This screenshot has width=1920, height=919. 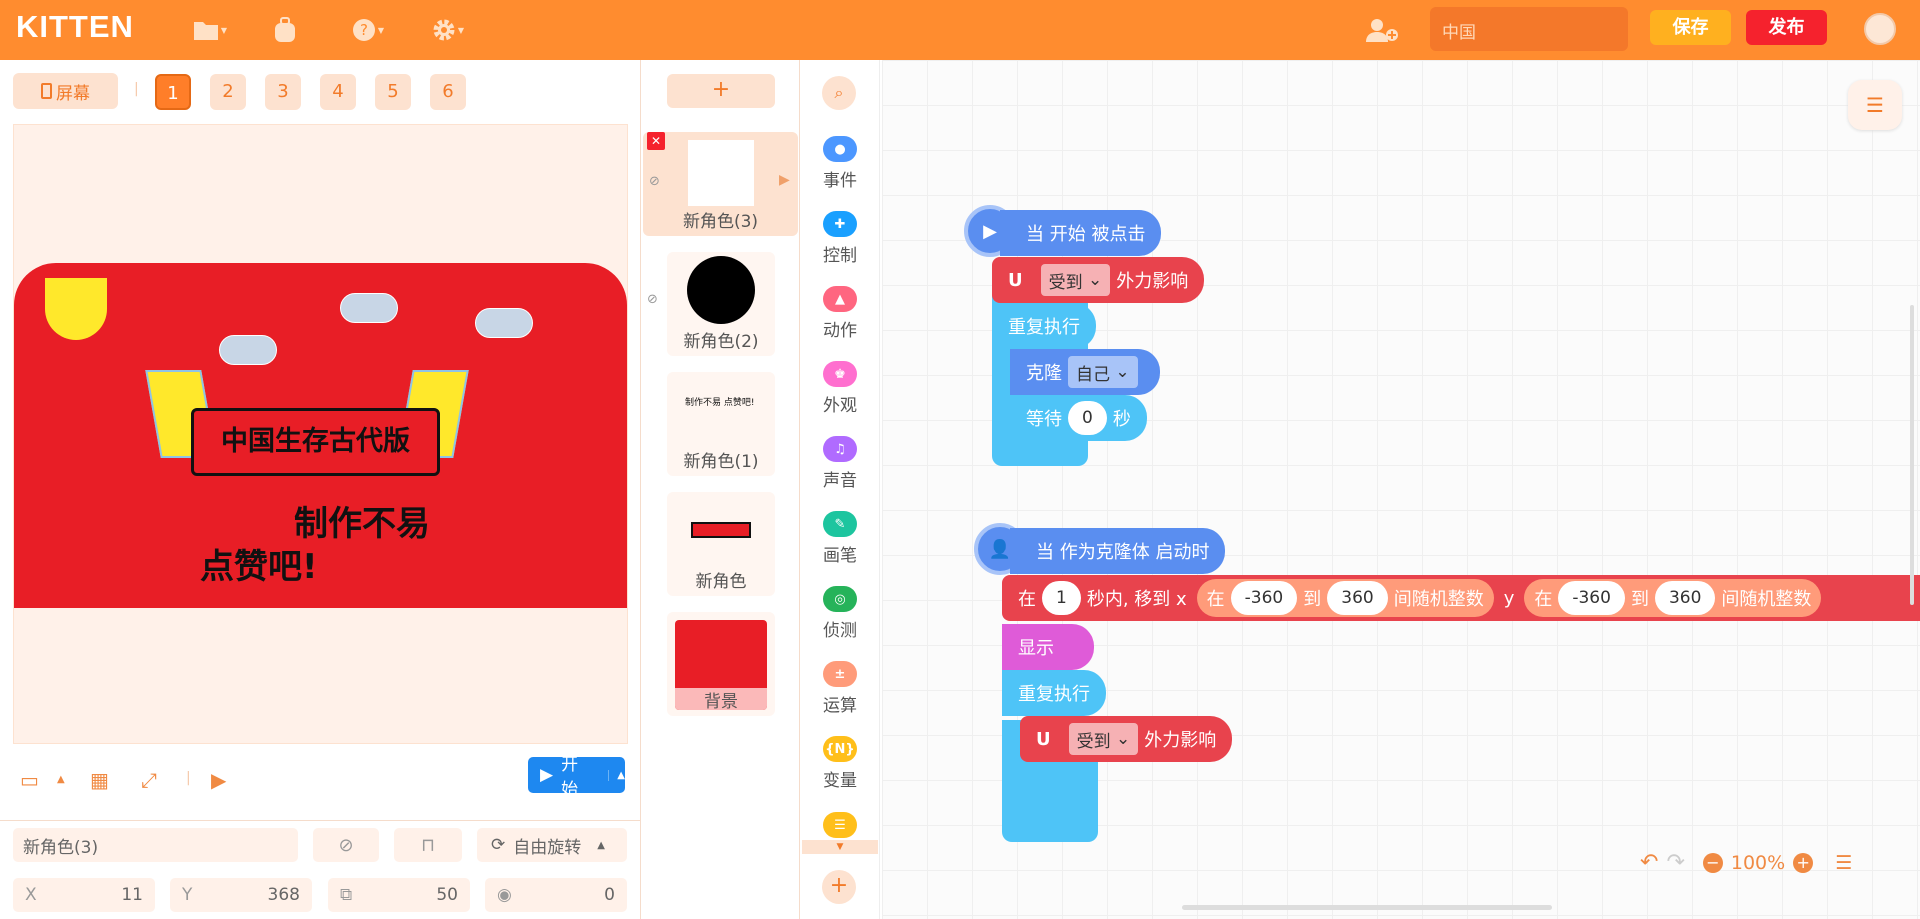 I want to click on category-pen: ✎ 画笔, so click(x=840, y=546).